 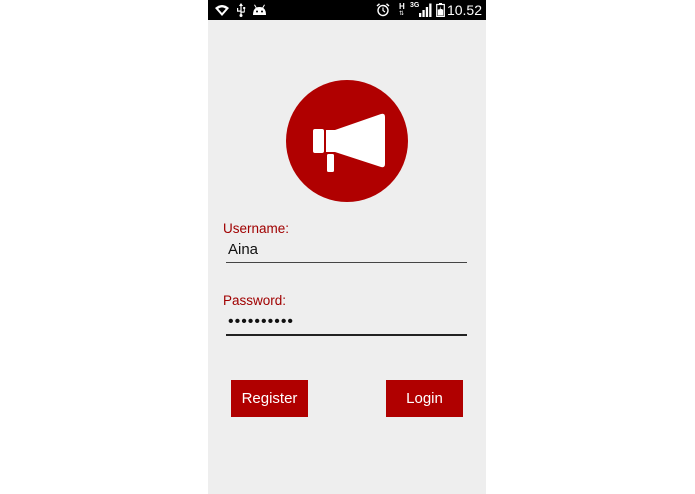 I want to click on megaphone-icon, so click(x=349, y=142).